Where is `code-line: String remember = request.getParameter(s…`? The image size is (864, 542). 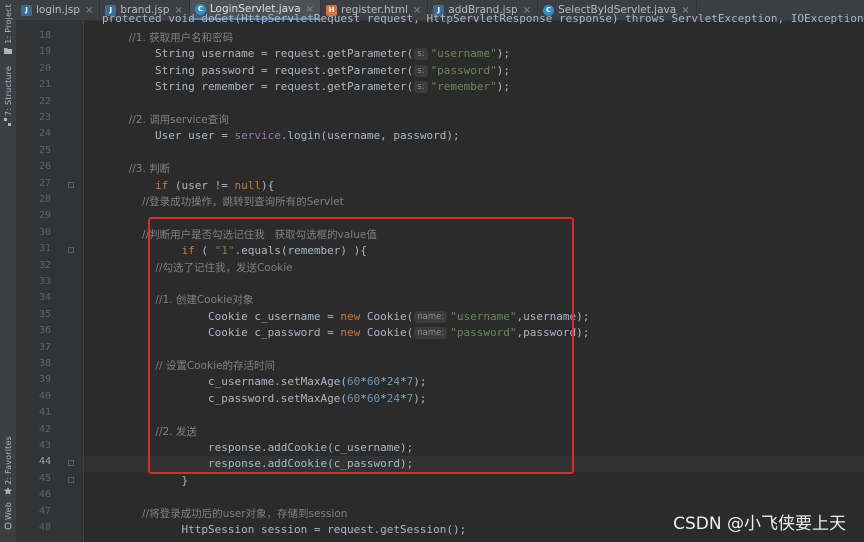 code-line: String remember = request.getParameter(s… is located at coordinates (306, 87).